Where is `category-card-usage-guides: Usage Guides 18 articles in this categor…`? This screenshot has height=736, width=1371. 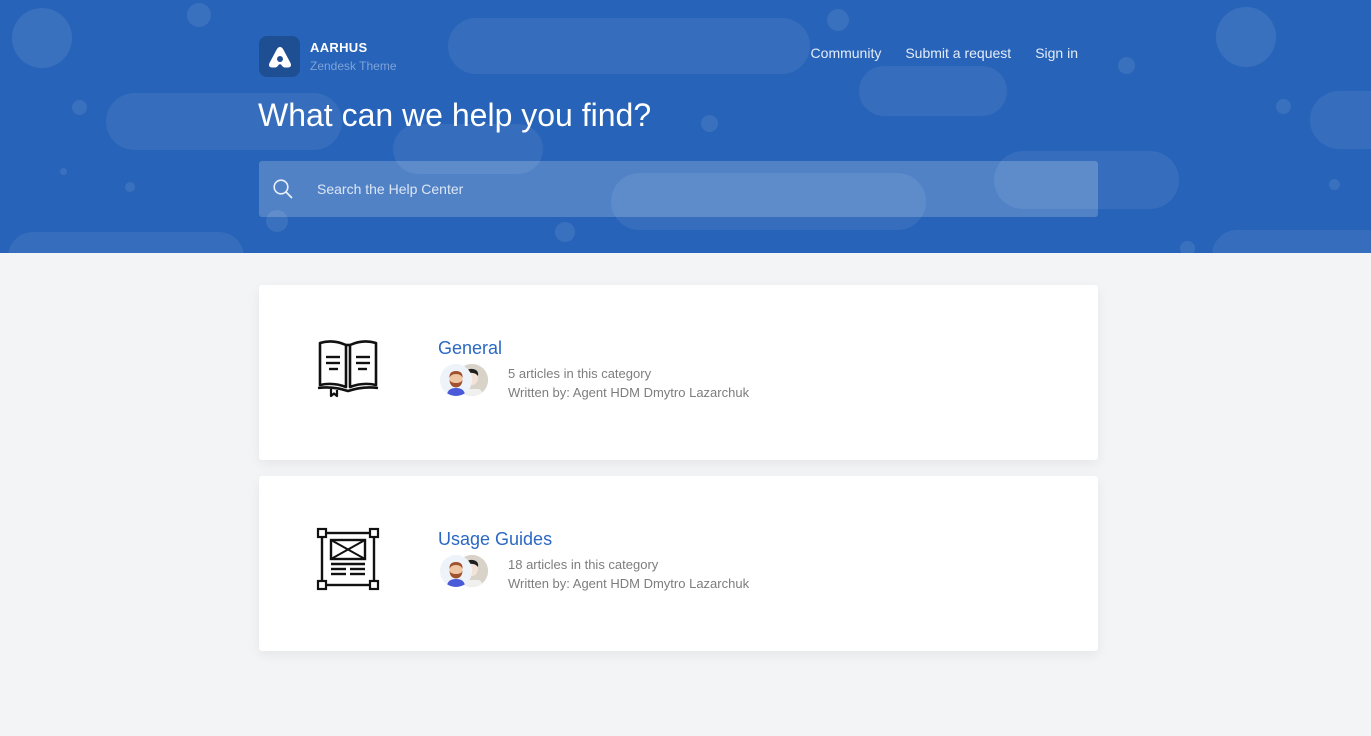
category-card-usage-guides: Usage Guides 18 articles in this categor… is located at coordinates (678, 563).